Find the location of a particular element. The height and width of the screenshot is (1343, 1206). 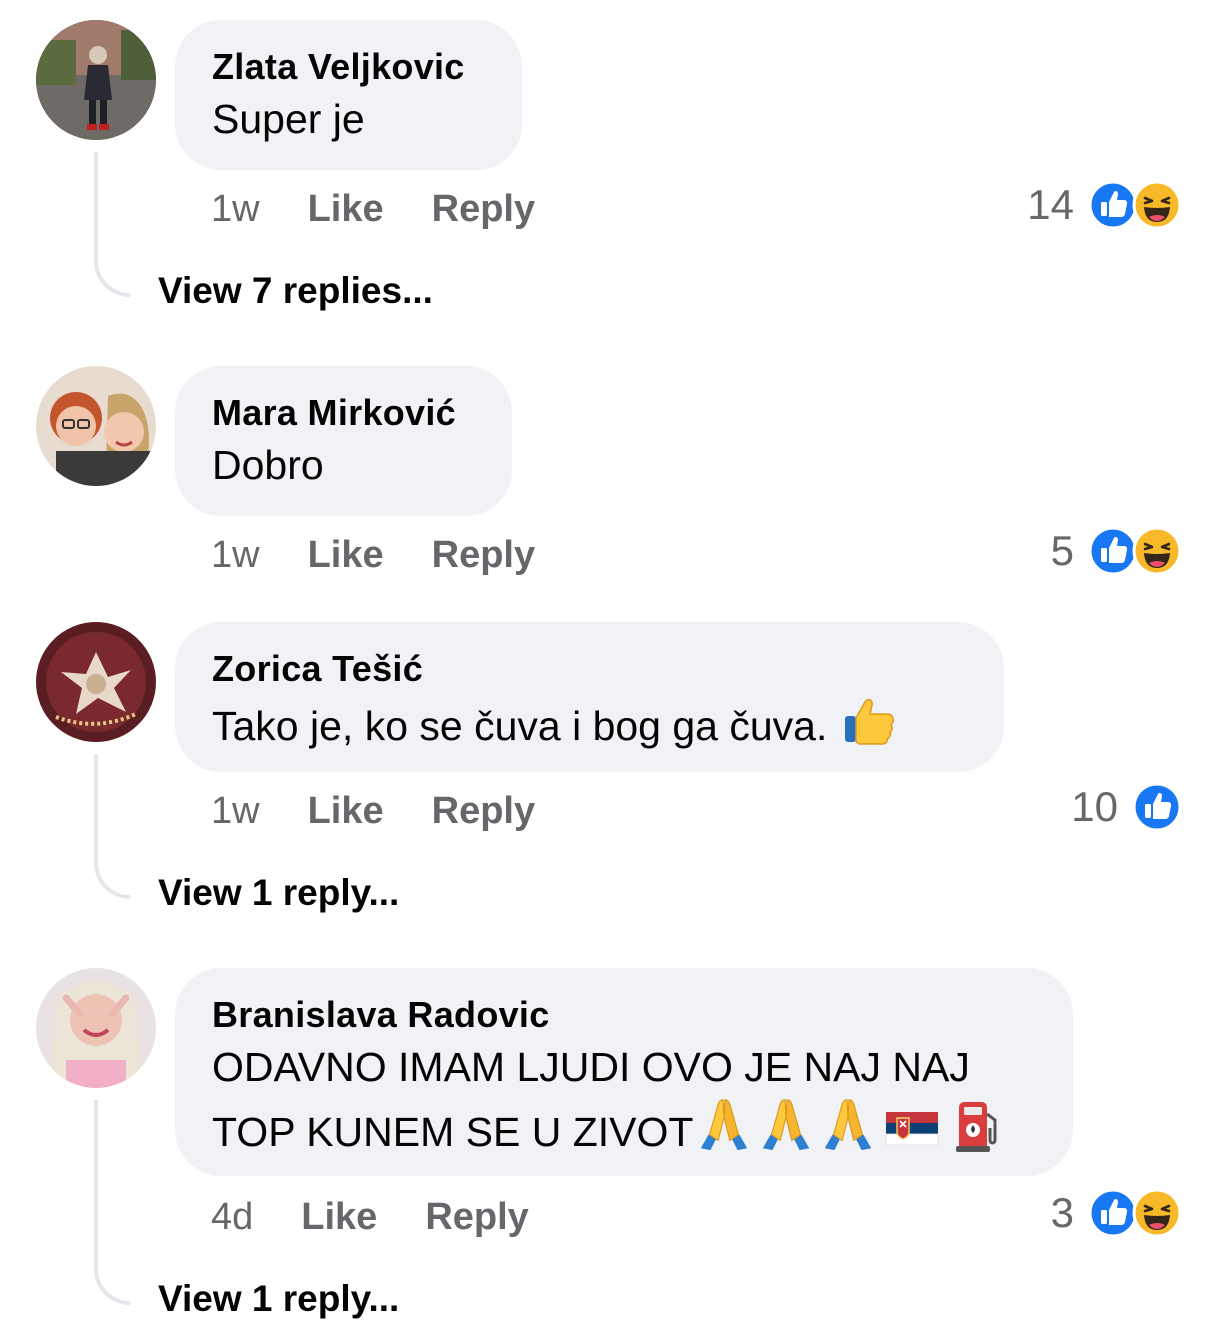

reaction-summary: 10 is located at coordinates (1126, 807).